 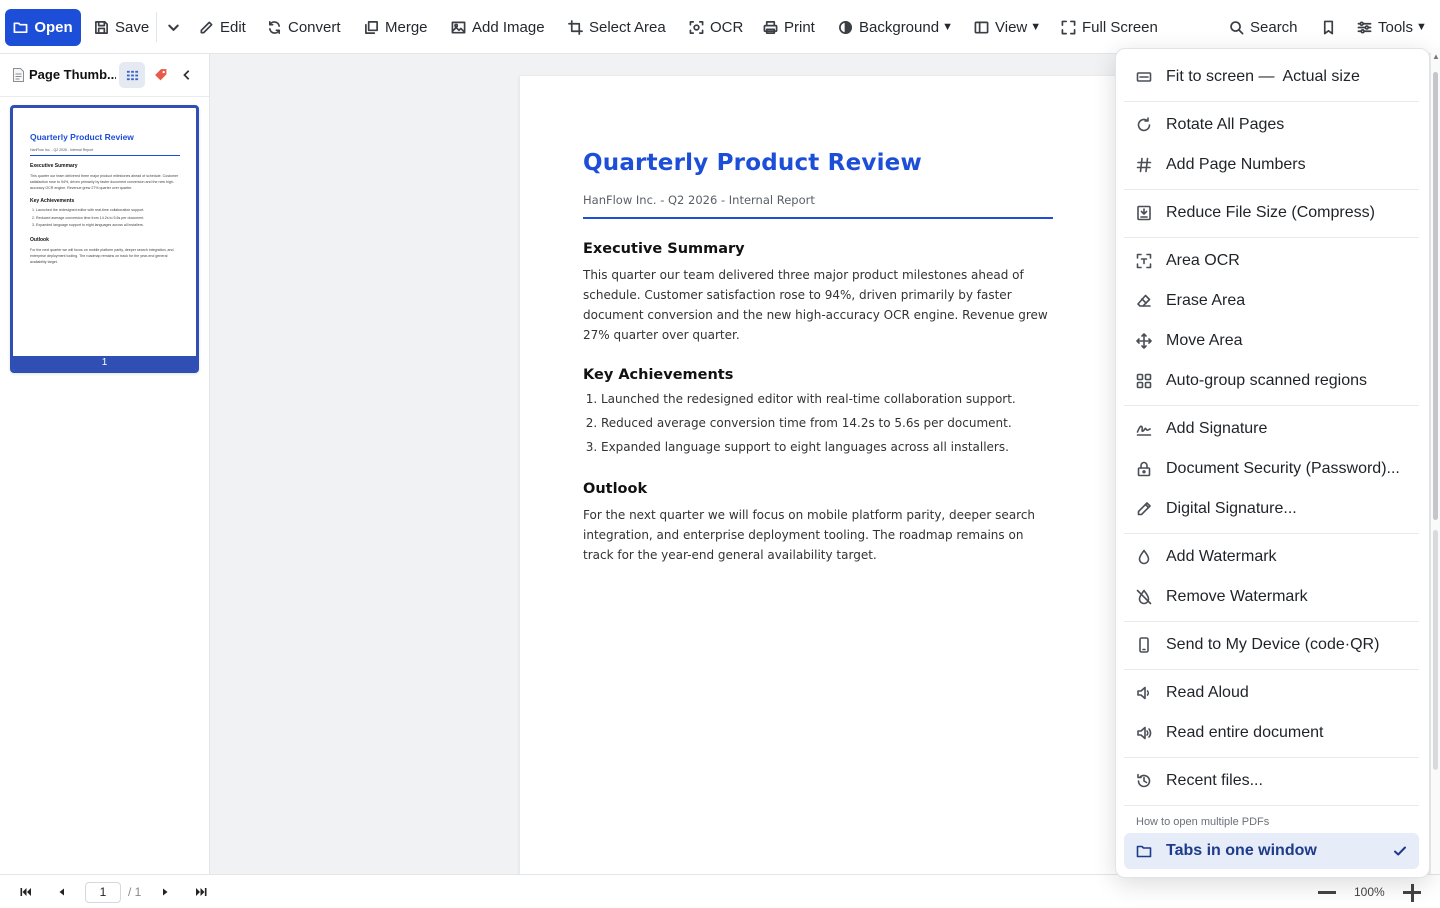 I want to click on open-label: Open, so click(x=53, y=27).